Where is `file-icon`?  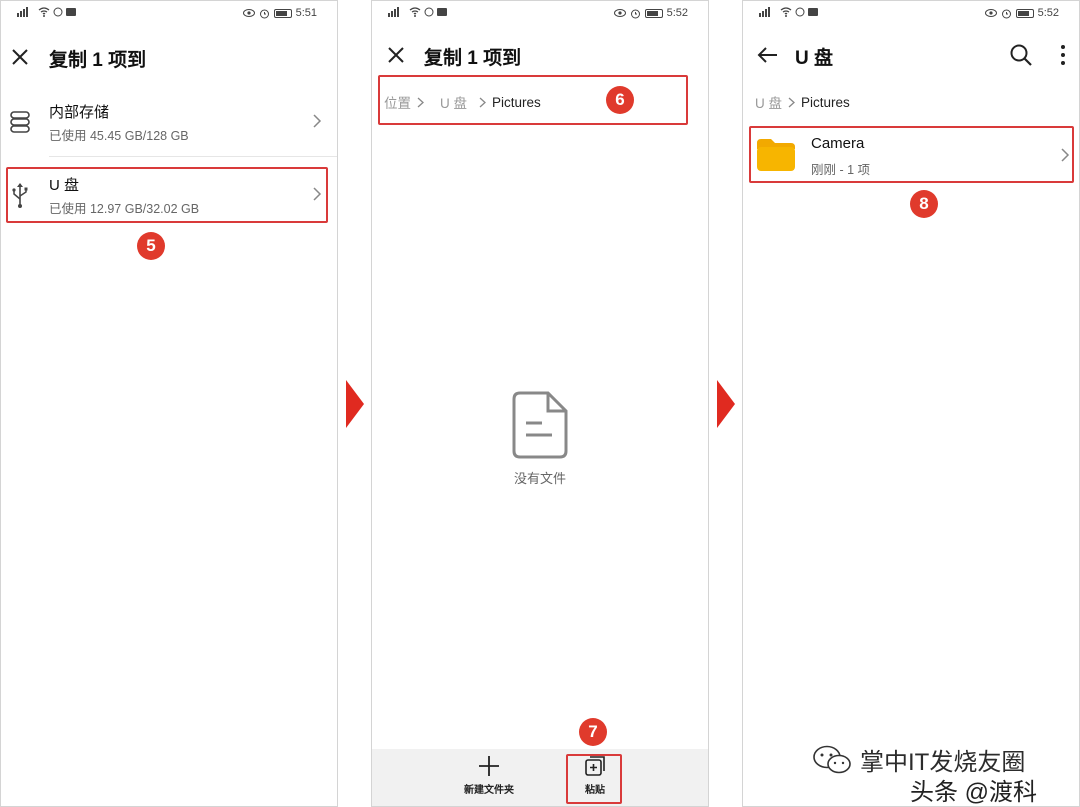
file-icon is located at coordinates (540, 425).